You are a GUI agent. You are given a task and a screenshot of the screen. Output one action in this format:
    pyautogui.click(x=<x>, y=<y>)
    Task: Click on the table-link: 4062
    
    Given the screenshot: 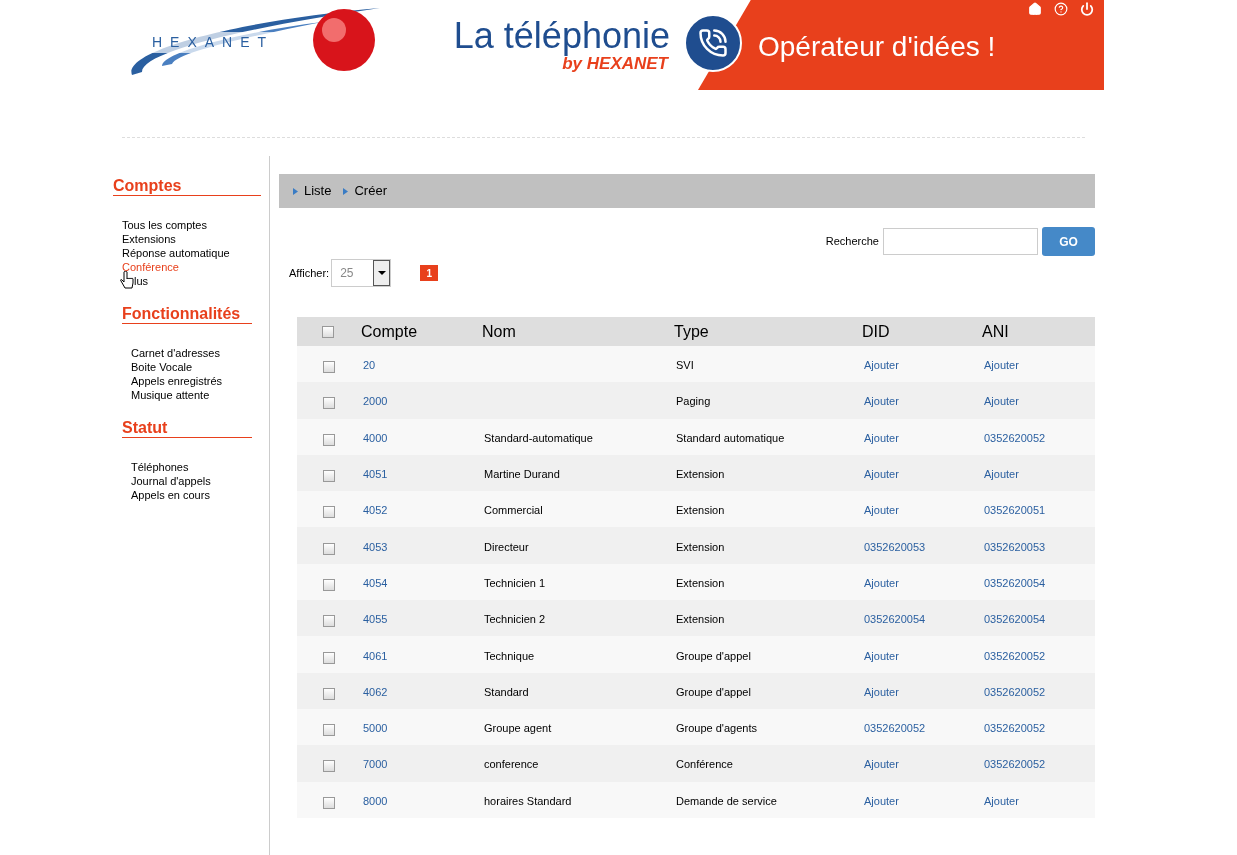 What is the action you would take?
    pyautogui.click(x=375, y=691)
    